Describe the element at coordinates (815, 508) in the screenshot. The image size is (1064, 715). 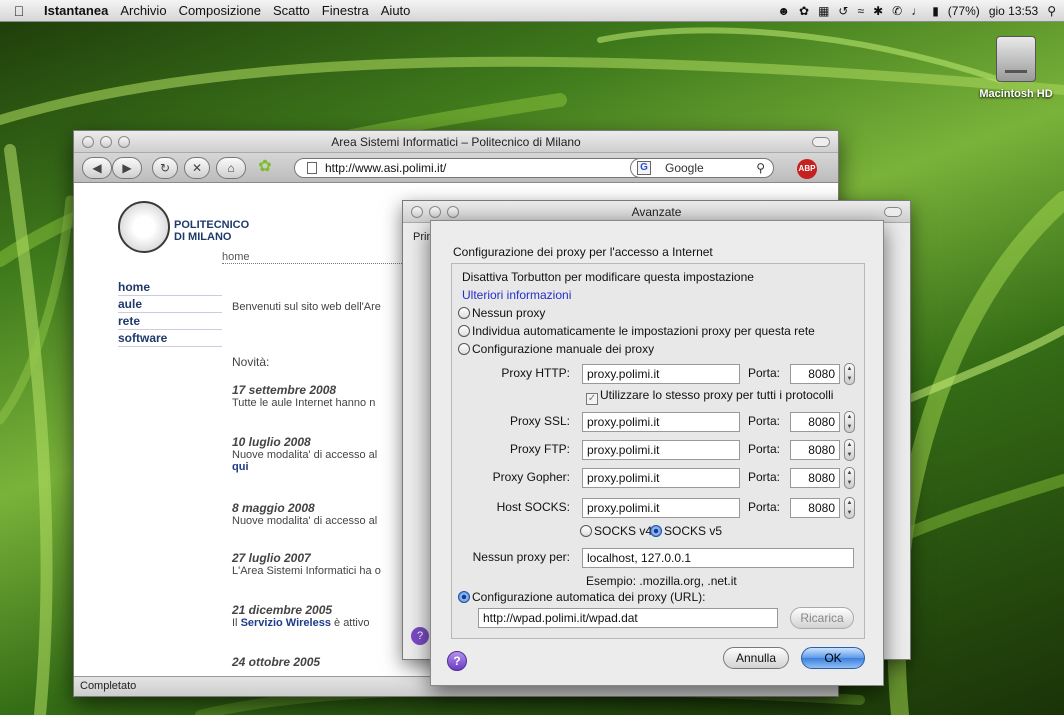
I see `host-socks-port: 8080` at that location.